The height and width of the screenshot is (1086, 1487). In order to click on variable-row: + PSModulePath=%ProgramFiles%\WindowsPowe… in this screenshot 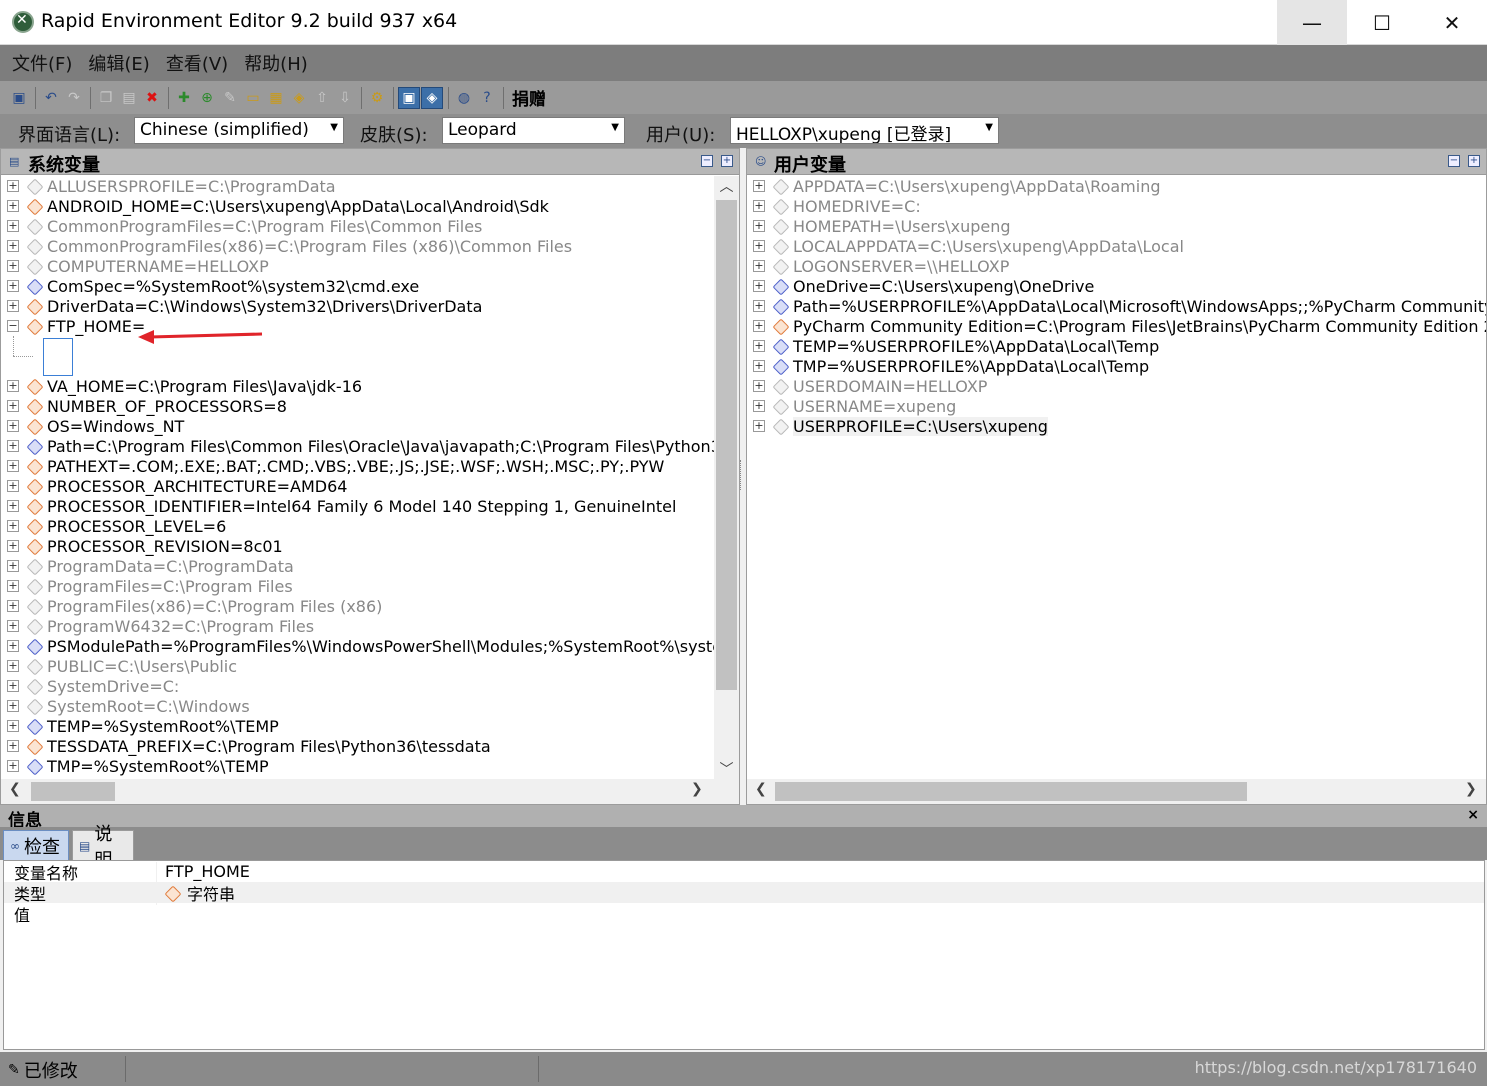, I will do `click(357, 646)`.